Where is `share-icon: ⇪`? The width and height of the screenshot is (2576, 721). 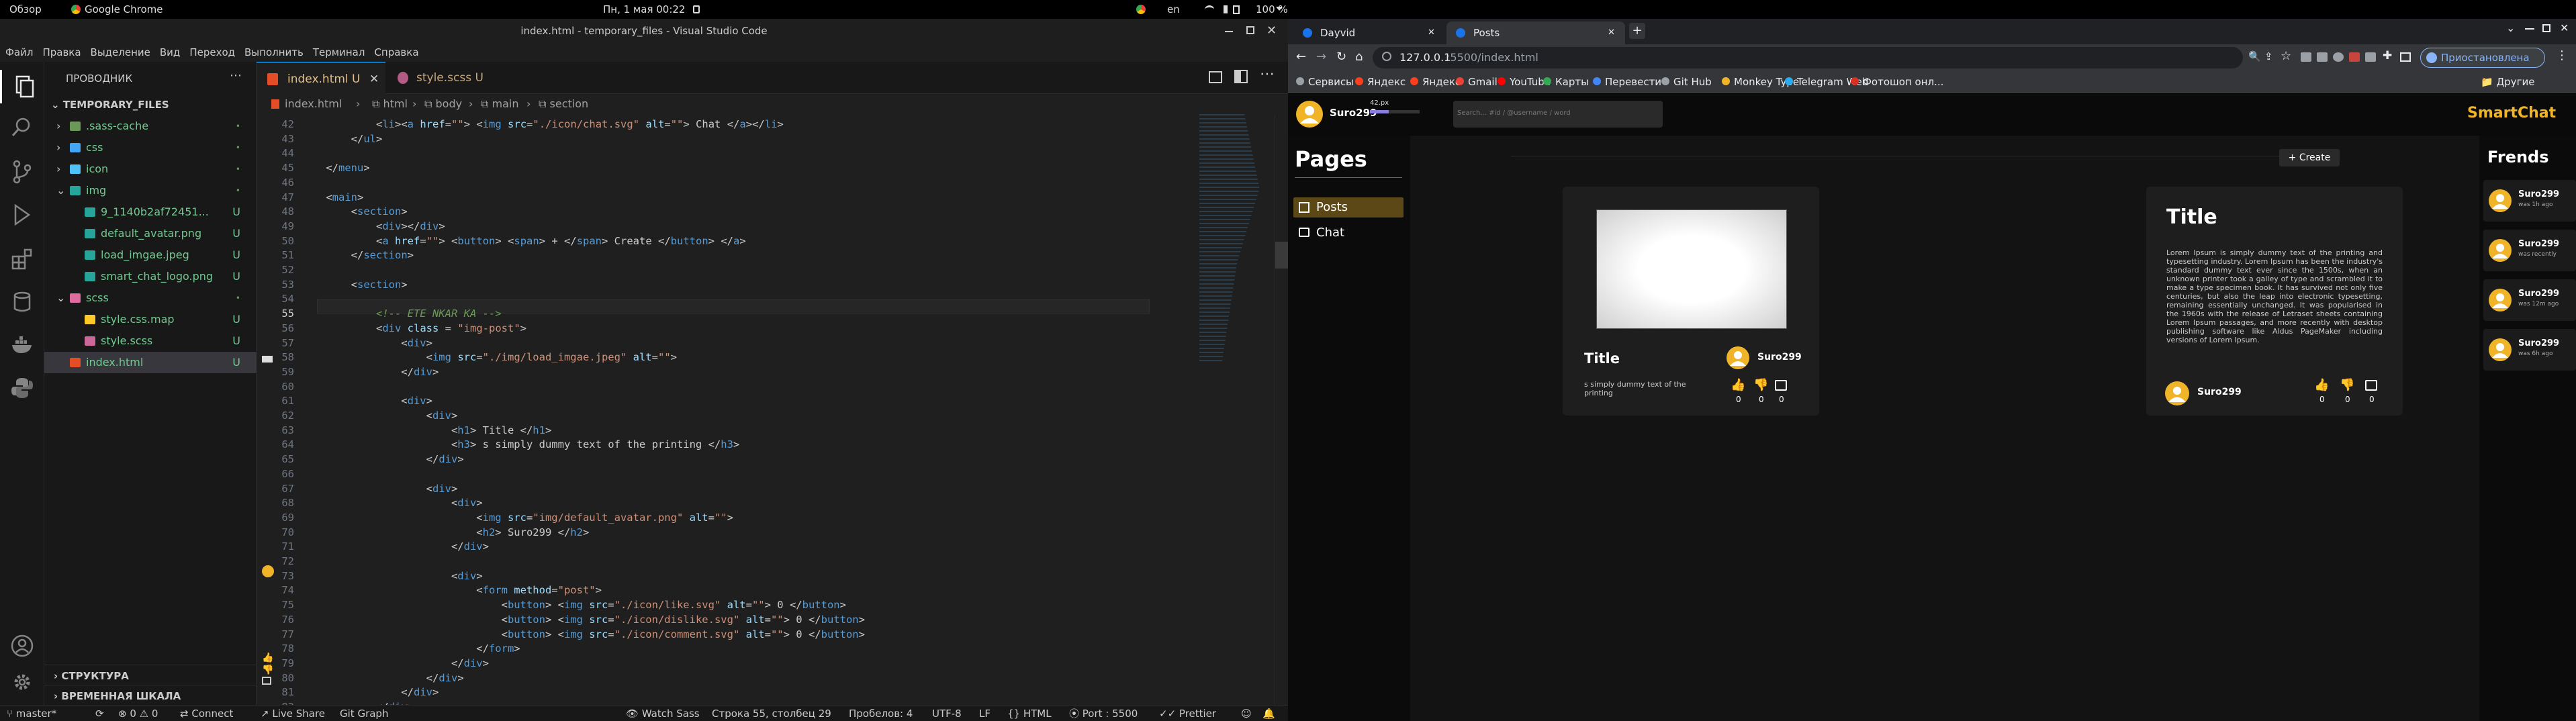 share-icon: ⇪ is located at coordinates (2268, 56).